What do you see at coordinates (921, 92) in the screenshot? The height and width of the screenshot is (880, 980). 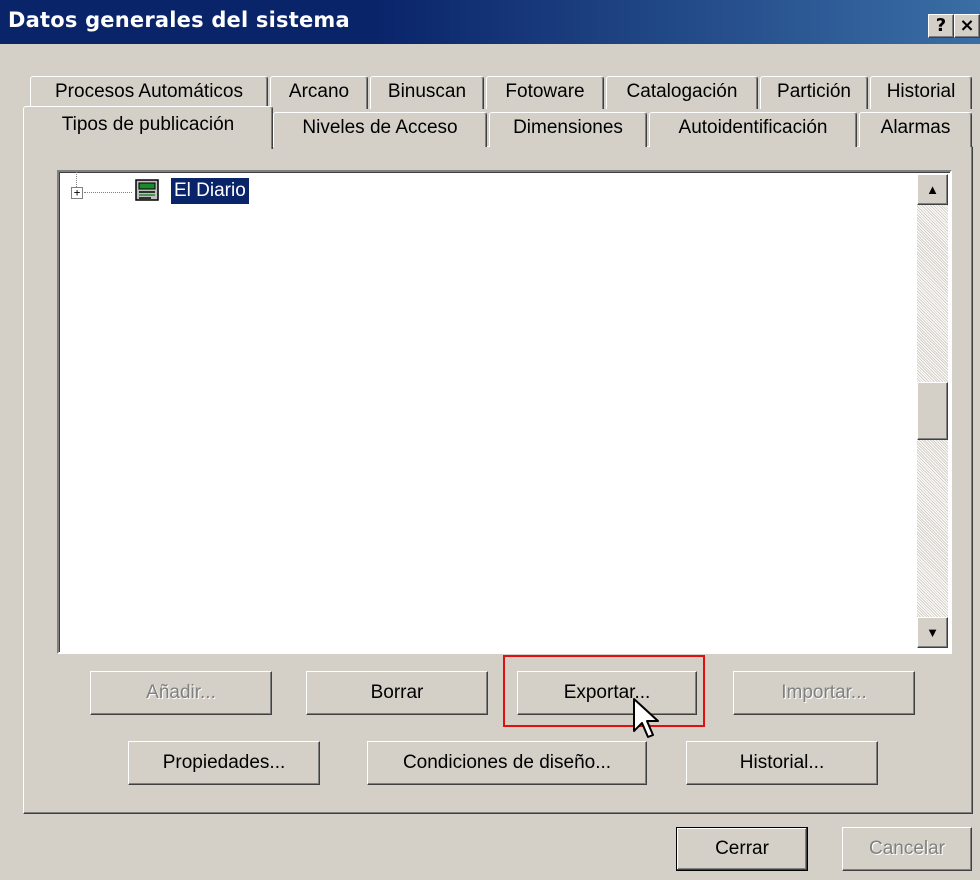 I see `tab-historial: Historial` at bounding box center [921, 92].